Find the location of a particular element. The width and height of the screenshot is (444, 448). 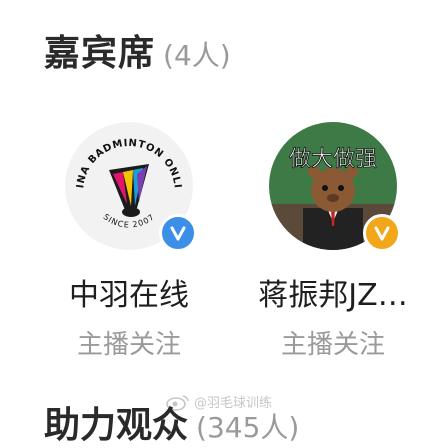

section-title: 嘉宾席 is located at coordinates (100, 53).